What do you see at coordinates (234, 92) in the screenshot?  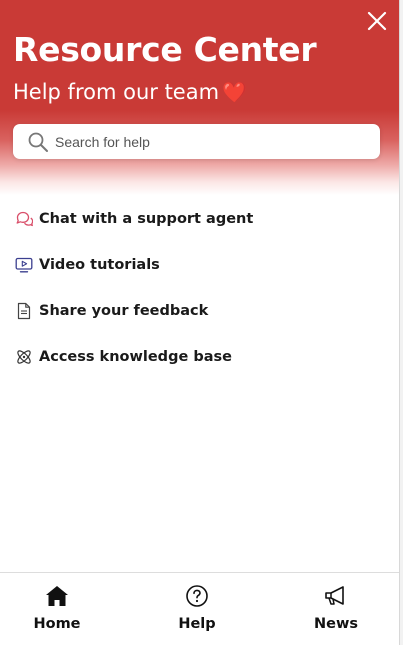 I see `heart-icon: ❤️` at bounding box center [234, 92].